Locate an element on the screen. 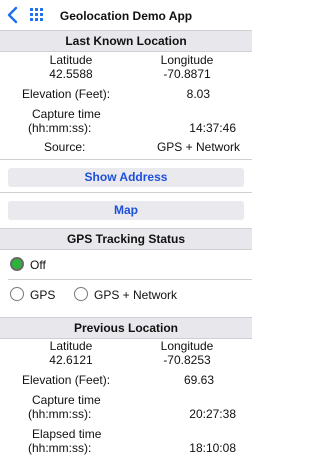  nav-bar: Geolocation Demo App is located at coordinates (126, 16).